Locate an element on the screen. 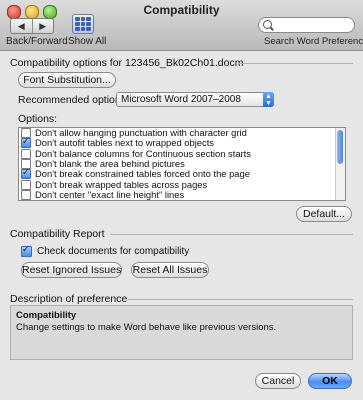 The image size is (363, 400). search-icon is located at coordinates (267, 24).